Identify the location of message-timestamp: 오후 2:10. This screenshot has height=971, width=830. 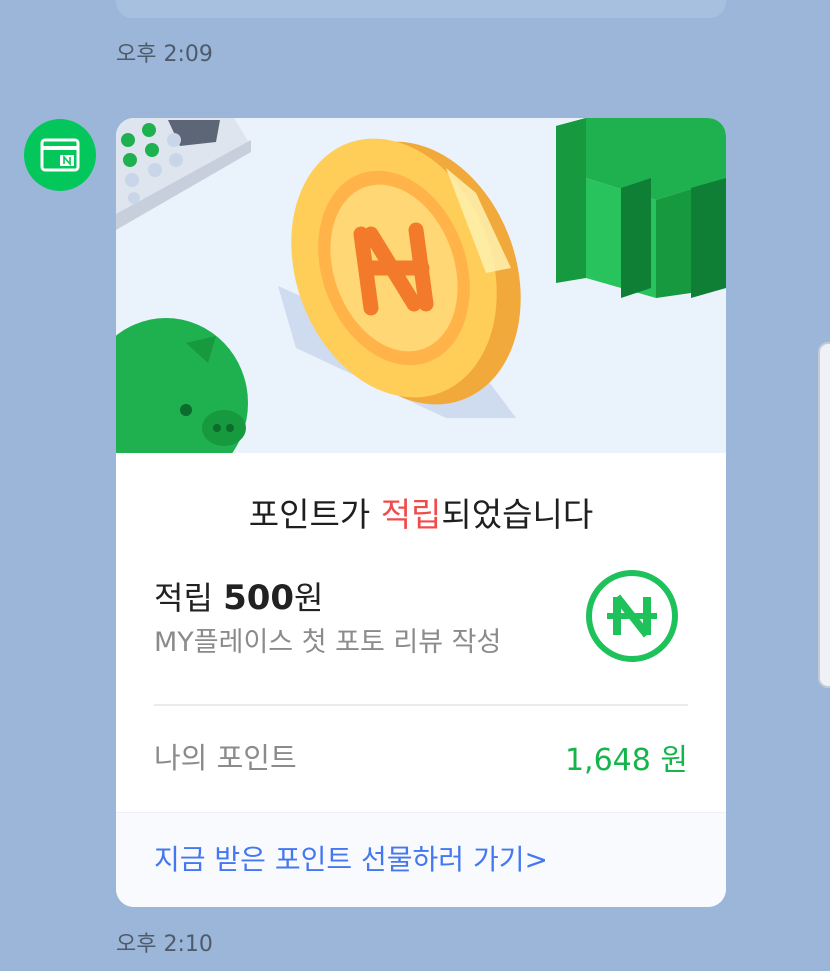
(164, 944).